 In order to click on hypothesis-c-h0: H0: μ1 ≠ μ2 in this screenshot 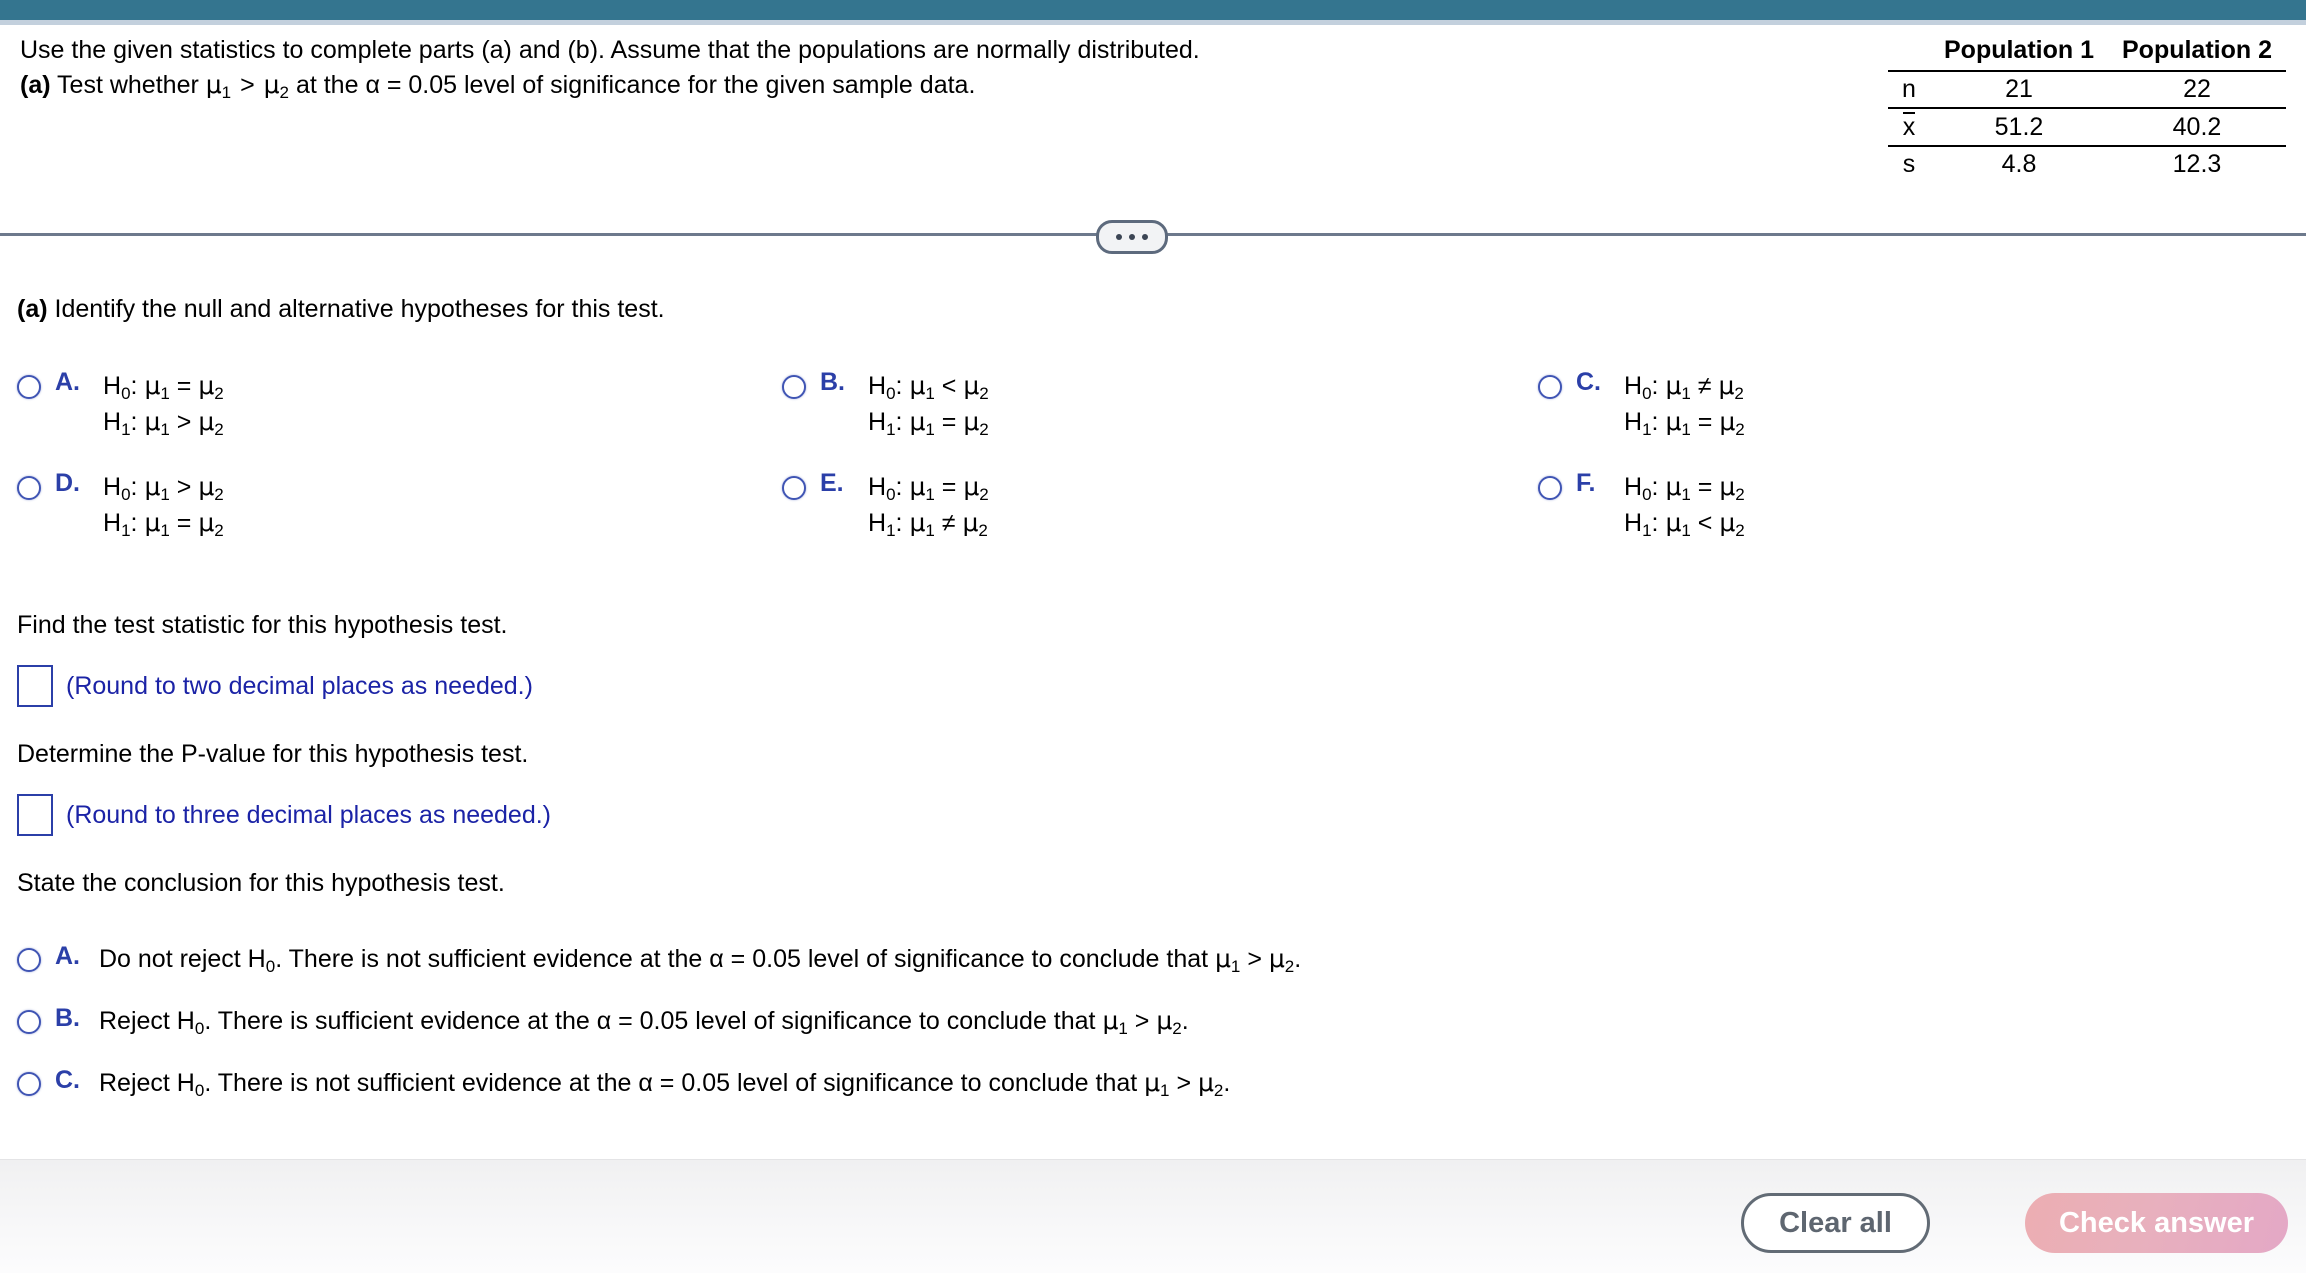, I will do `click(1684, 387)`.